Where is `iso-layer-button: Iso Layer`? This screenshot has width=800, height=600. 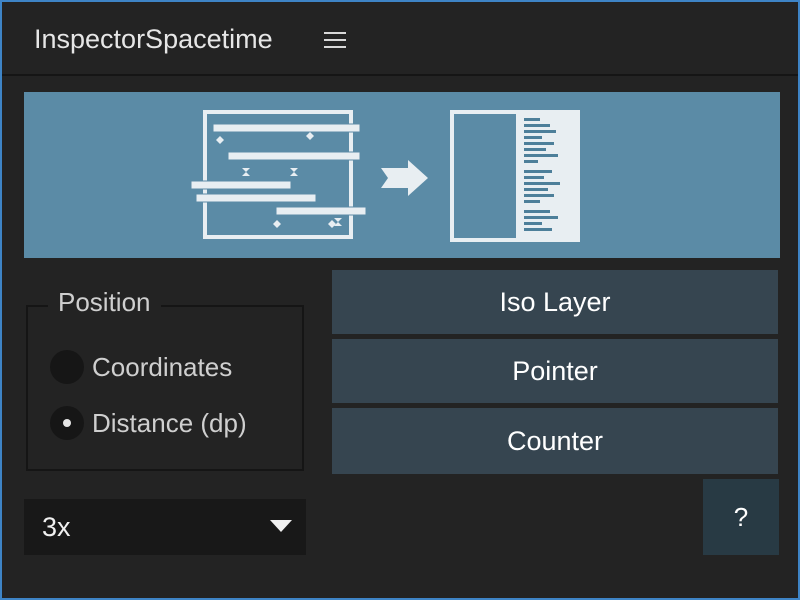
iso-layer-button: Iso Layer is located at coordinates (555, 303).